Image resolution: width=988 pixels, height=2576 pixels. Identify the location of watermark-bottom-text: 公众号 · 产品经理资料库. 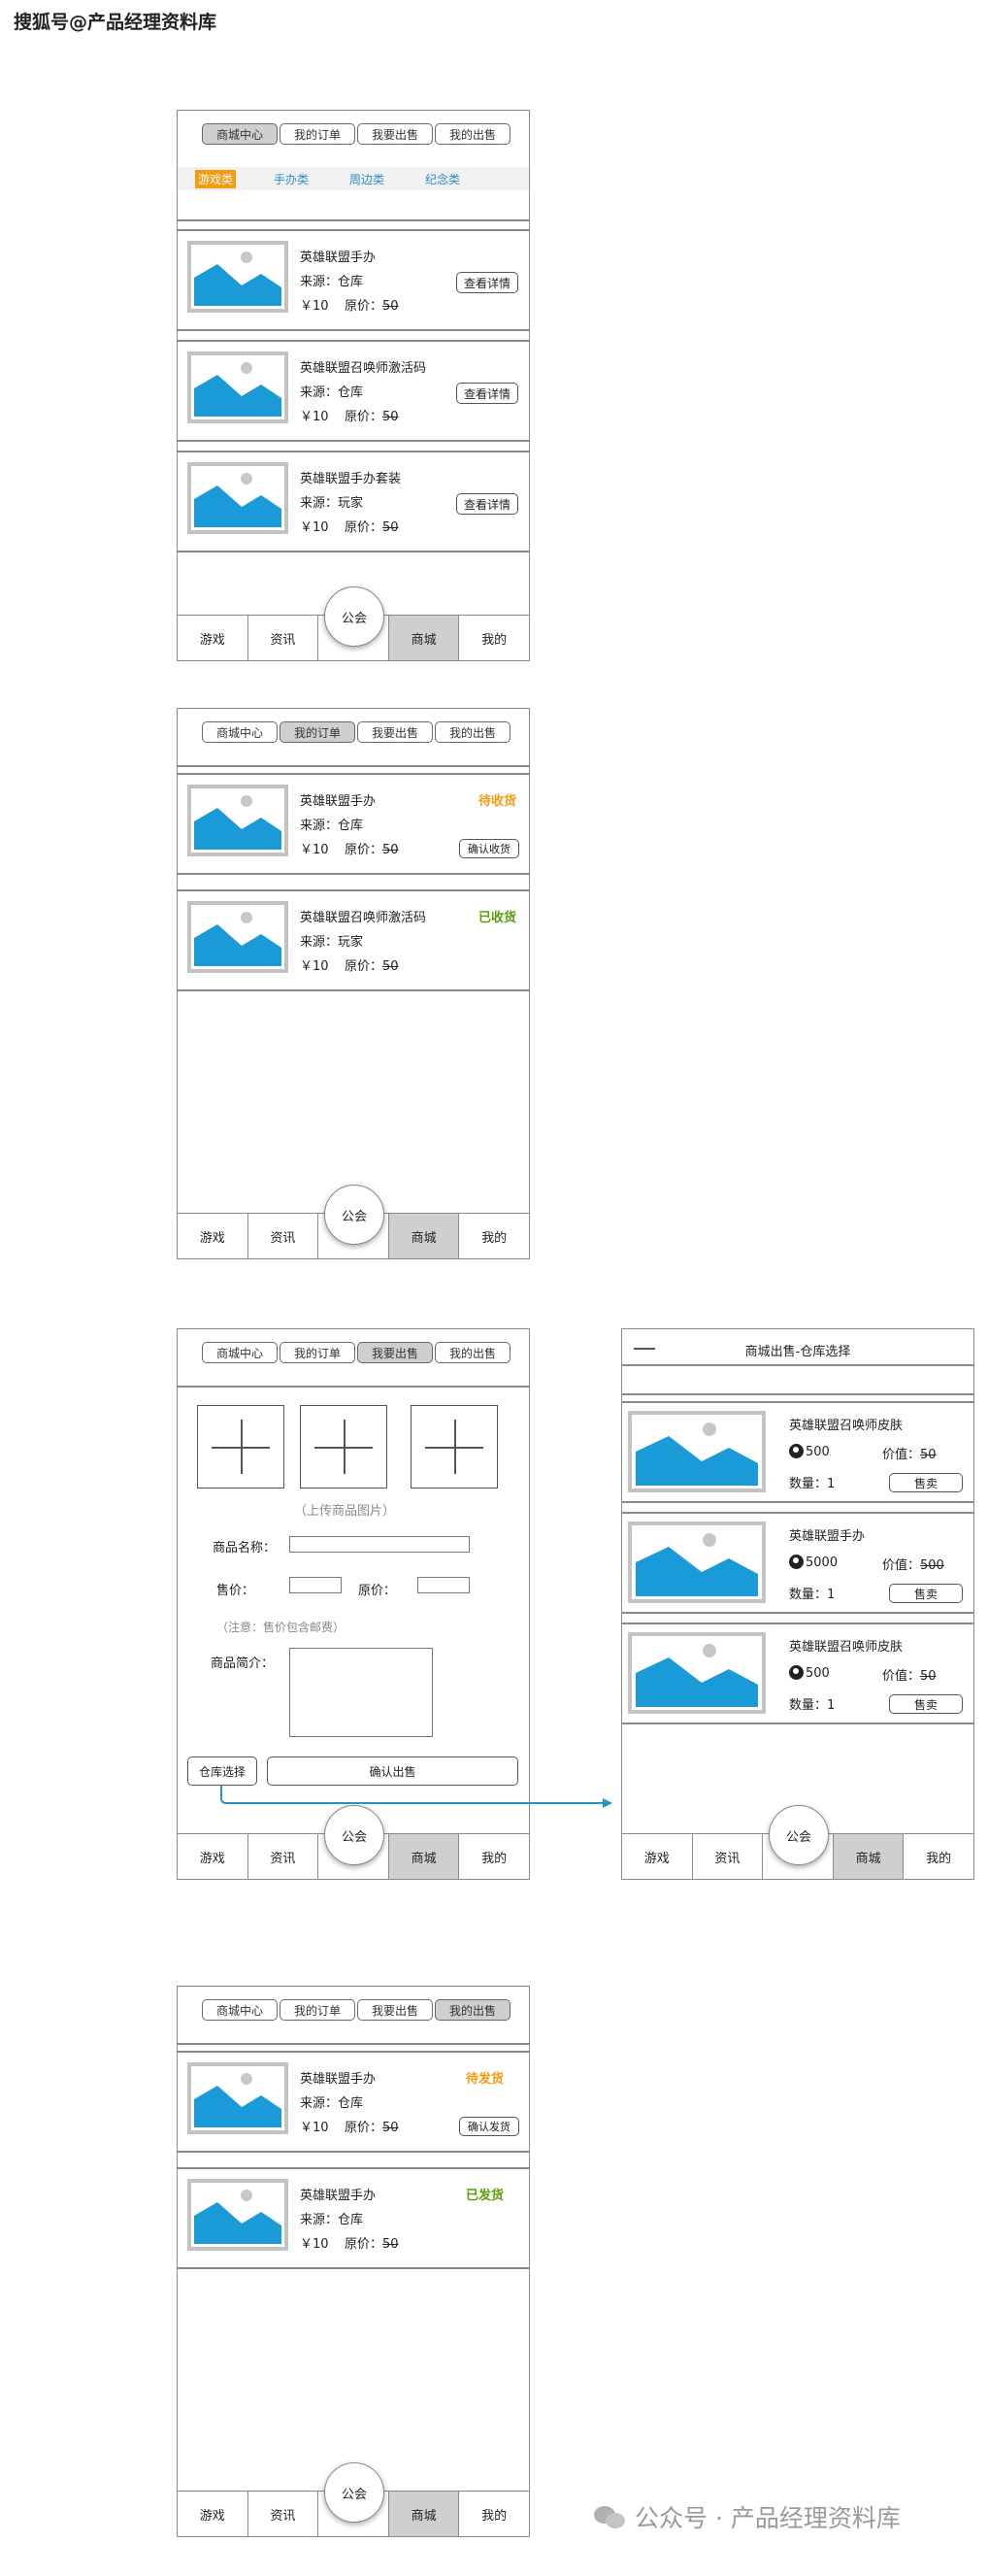
(768, 2518).